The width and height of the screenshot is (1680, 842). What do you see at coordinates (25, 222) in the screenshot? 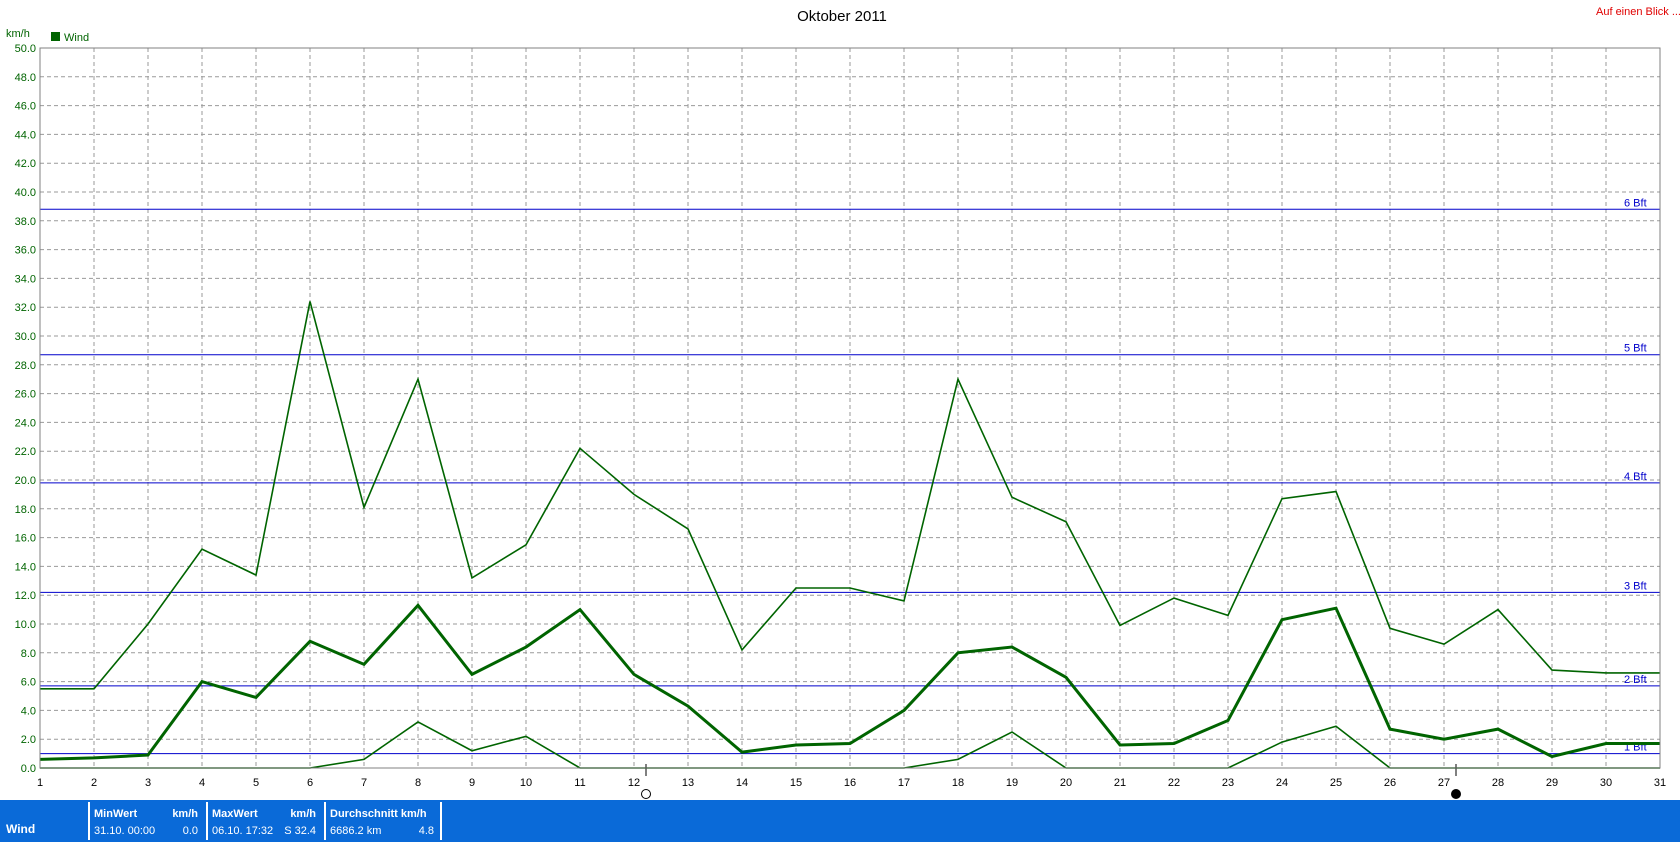
I see `y-tick-label: 38.0` at bounding box center [25, 222].